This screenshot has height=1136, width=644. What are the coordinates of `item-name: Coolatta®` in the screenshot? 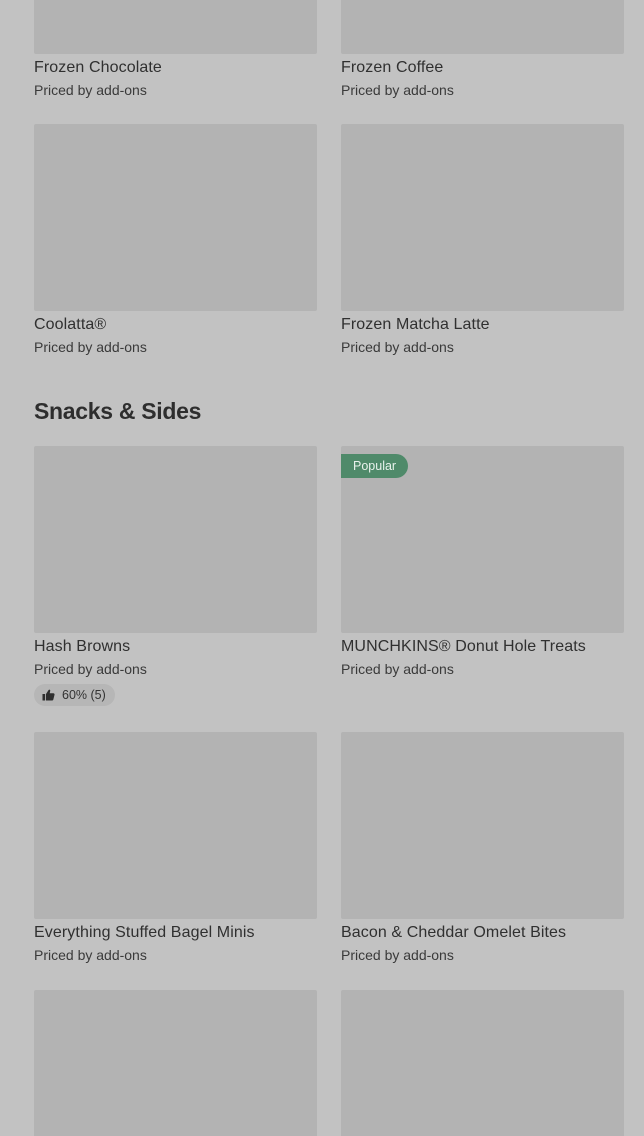 It's located at (70, 324).